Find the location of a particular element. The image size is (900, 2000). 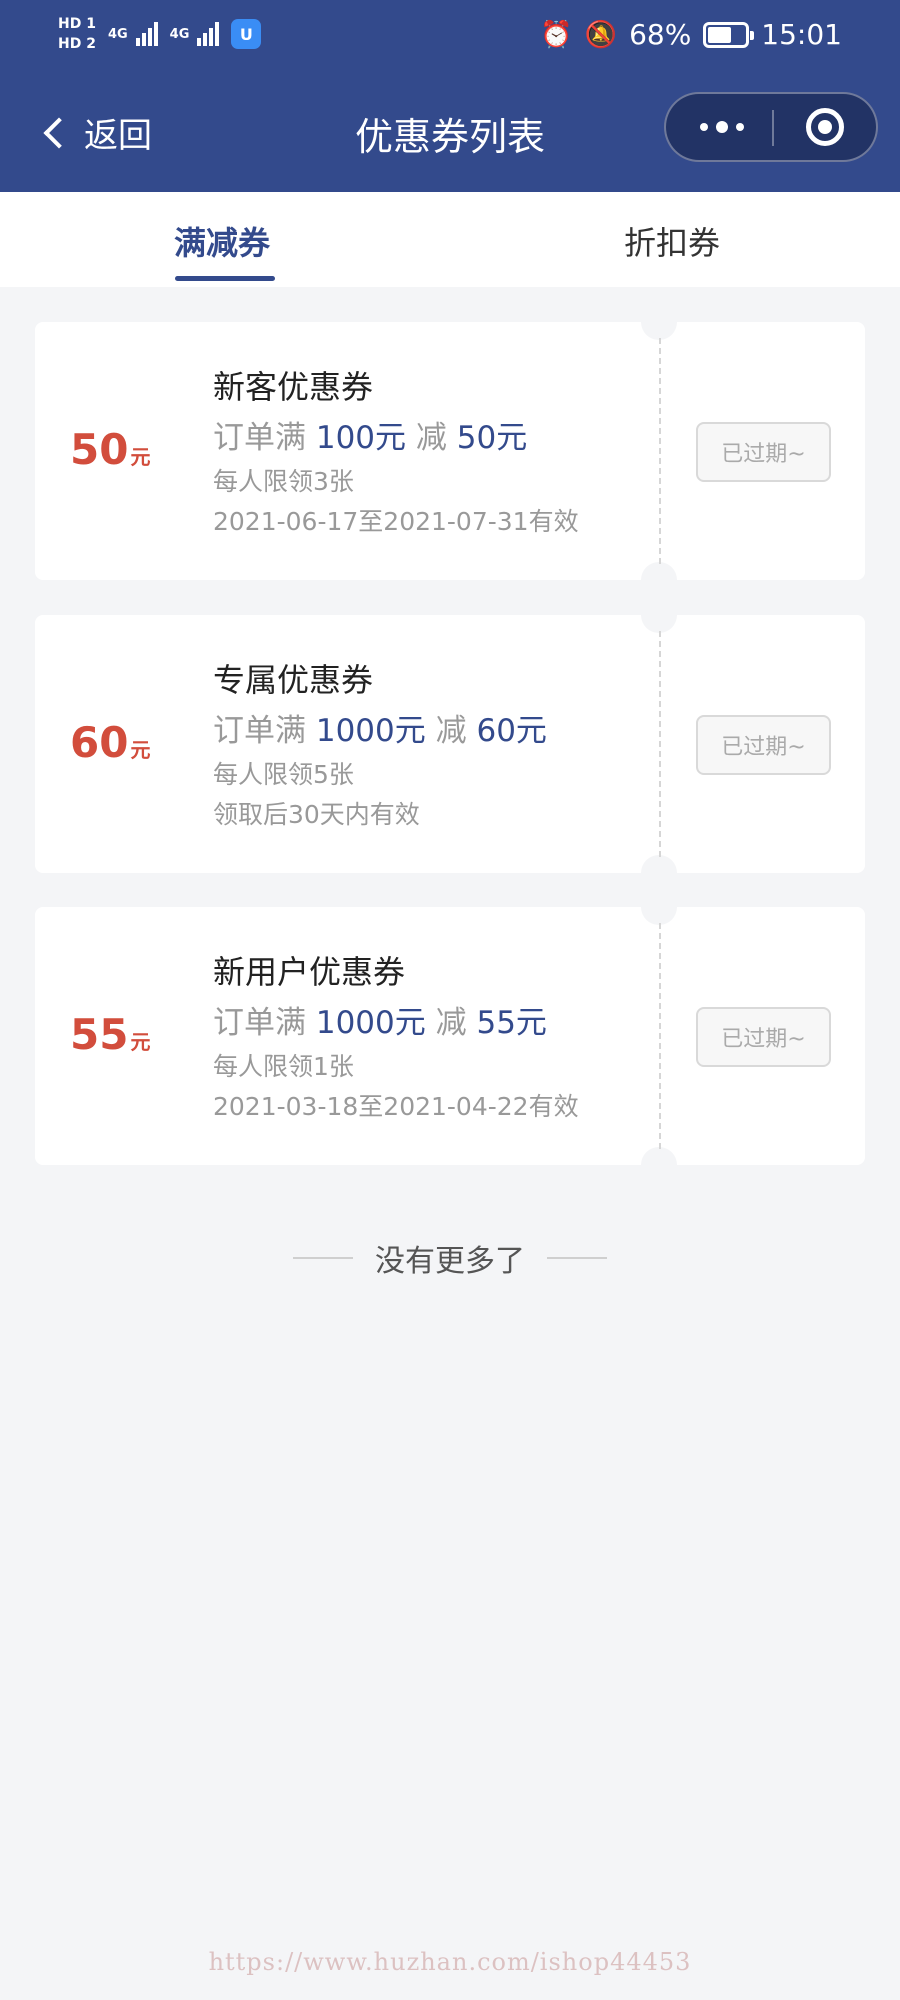

alarm-icon: ⏰ is located at coordinates (556, 34).